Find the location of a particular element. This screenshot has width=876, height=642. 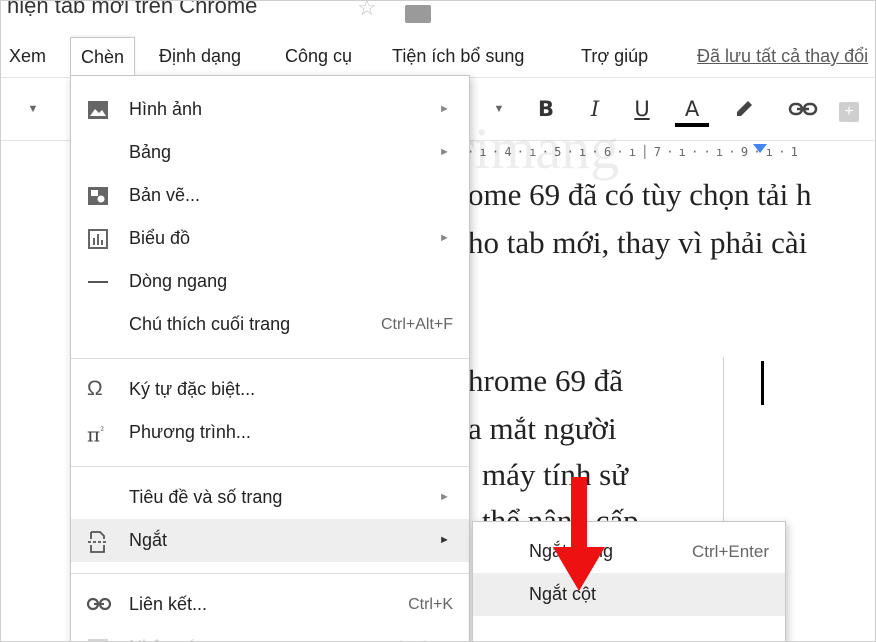

submenu-item-page-break: Ngắt trang Ctrl+Enter is located at coordinates (629, 551).